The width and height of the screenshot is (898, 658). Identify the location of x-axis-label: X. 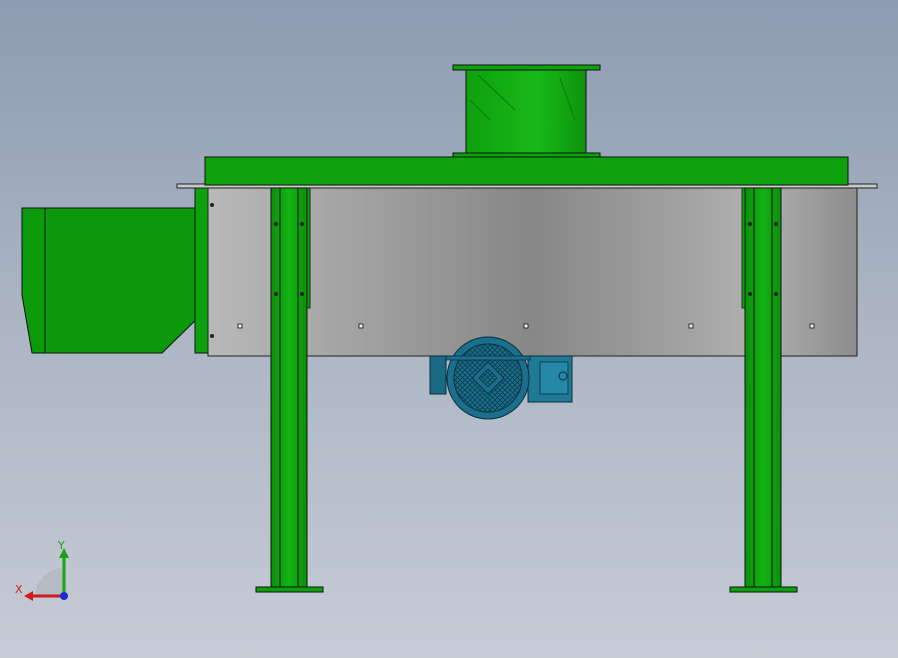
(19, 589).